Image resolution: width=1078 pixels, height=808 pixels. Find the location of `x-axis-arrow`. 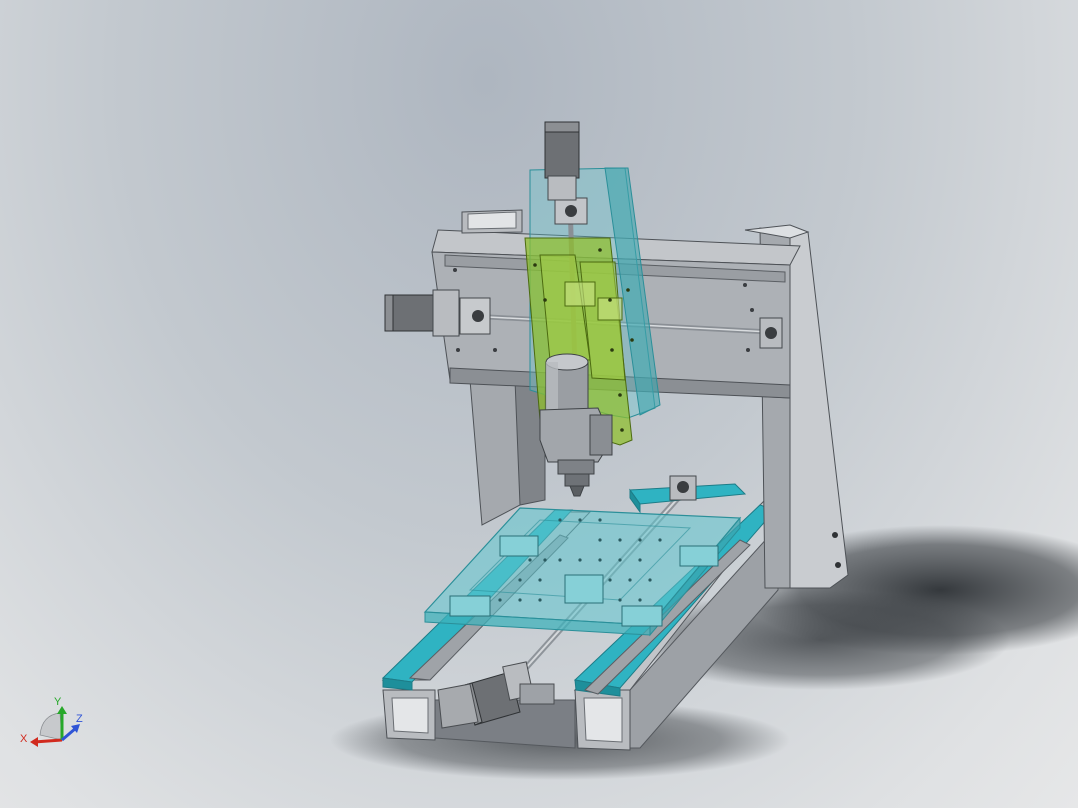

x-axis-arrow is located at coordinates (48, 741).